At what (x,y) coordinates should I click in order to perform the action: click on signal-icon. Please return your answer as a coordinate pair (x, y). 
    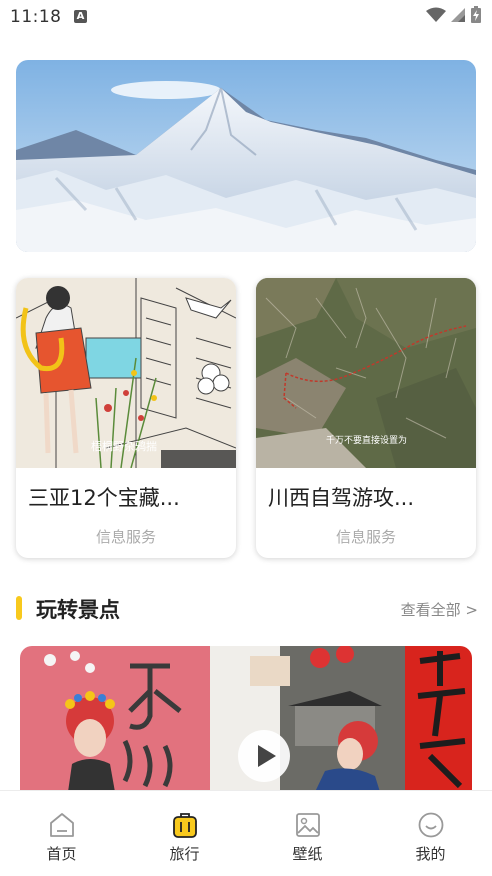
    Looking at the image, I should click on (458, 15).